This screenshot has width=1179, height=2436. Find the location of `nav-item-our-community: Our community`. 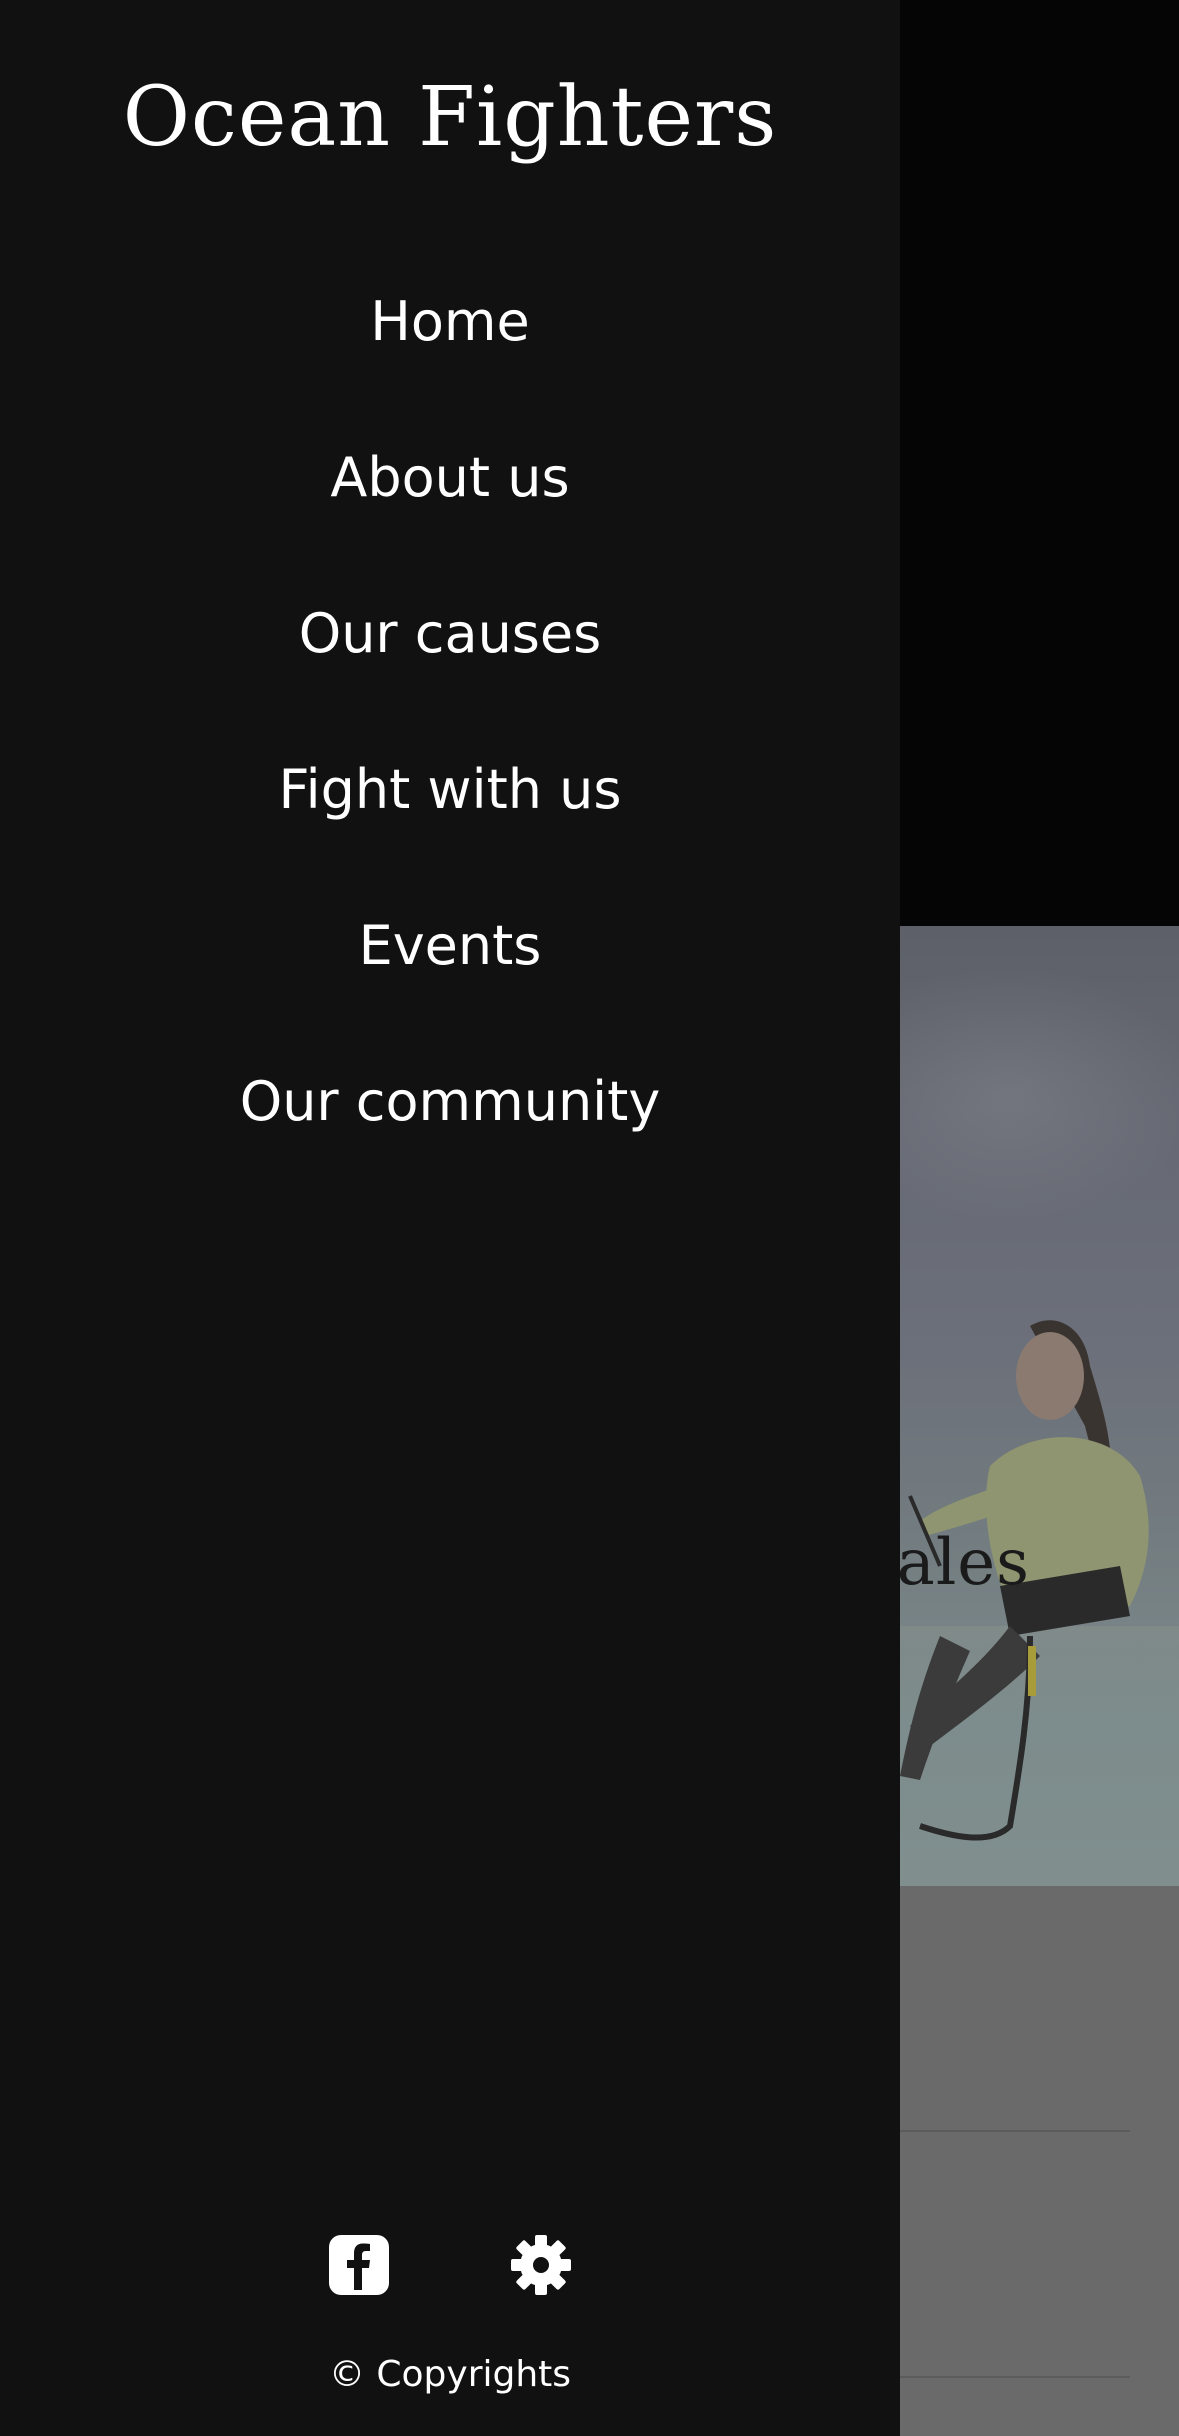

nav-item-our-community: Our community is located at coordinates (450, 1120).